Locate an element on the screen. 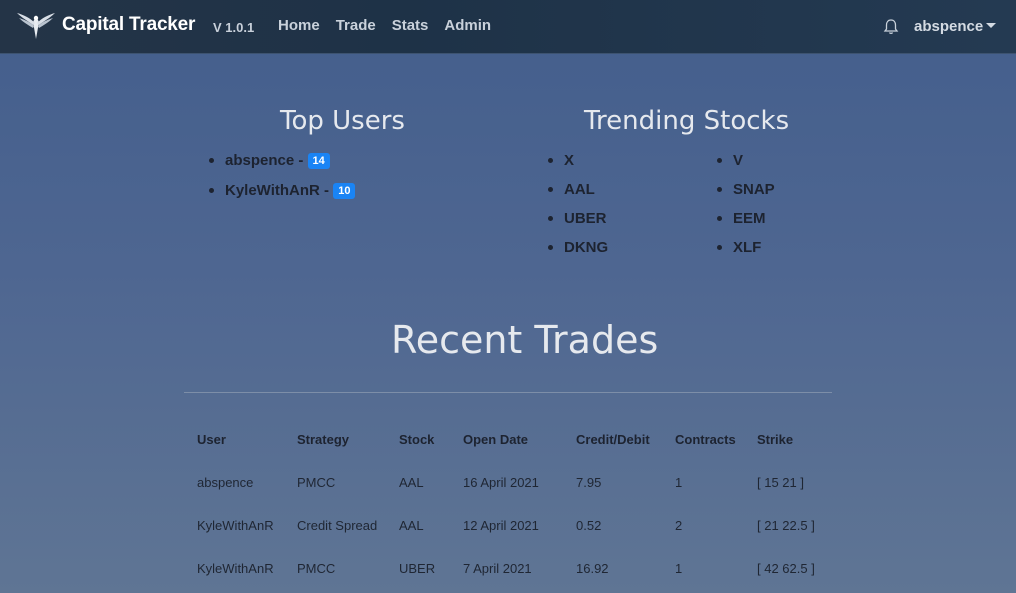 Image resolution: width=1016 pixels, height=593 pixels. column-header-user: User is located at coordinates (211, 439).